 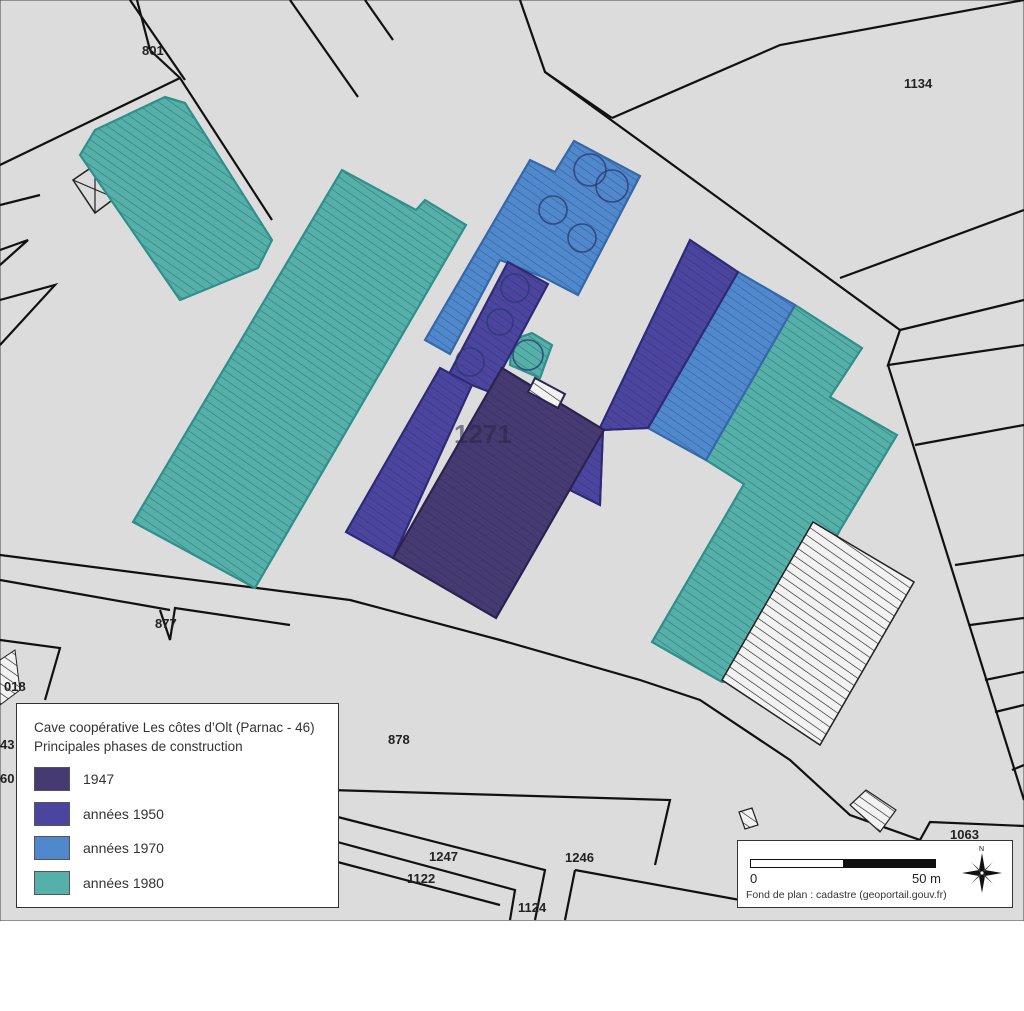 What do you see at coordinates (532, 907) in the screenshot?
I see `parcel-label-1124: 1124` at bounding box center [532, 907].